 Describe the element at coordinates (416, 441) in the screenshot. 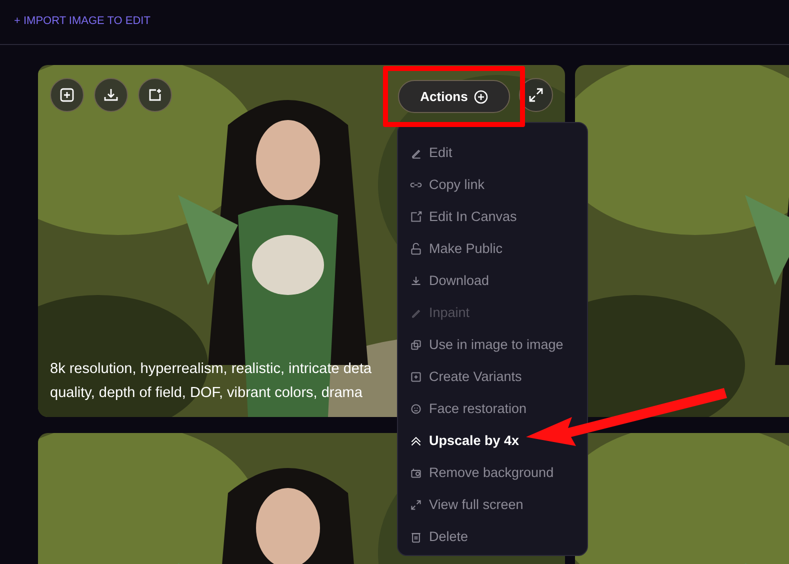

I see `chevrons-up-icon` at that location.